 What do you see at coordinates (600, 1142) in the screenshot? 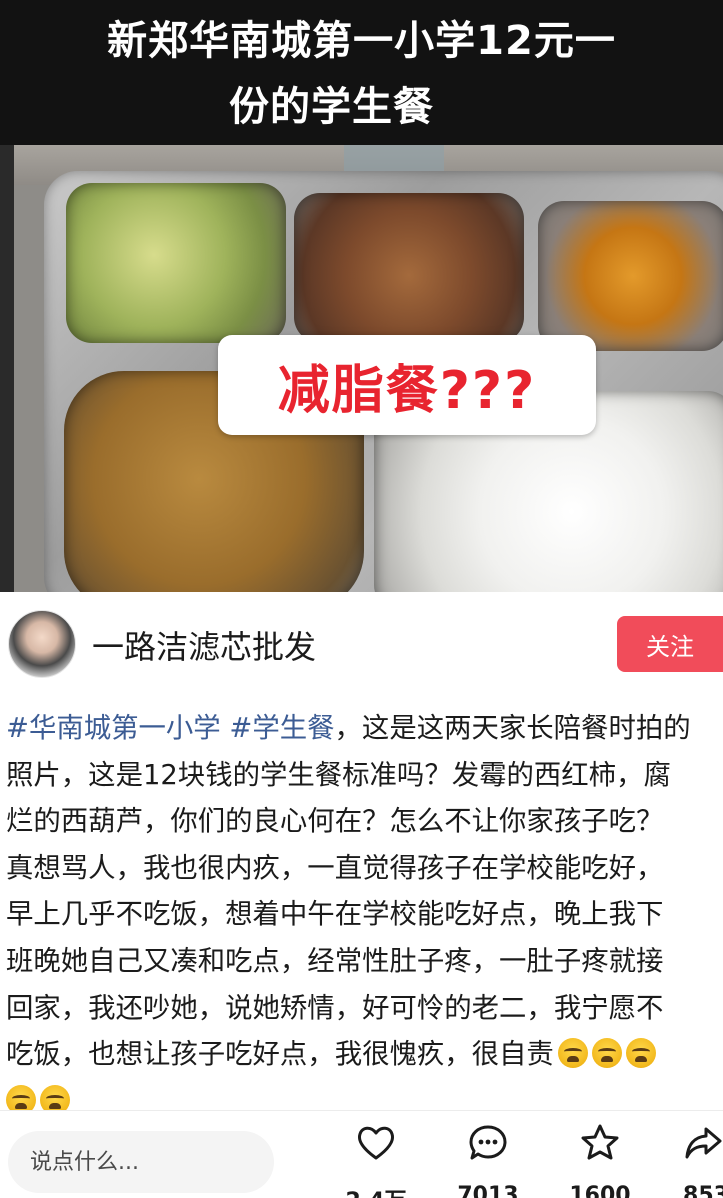
I see `star-icon` at bounding box center [600, 1142].